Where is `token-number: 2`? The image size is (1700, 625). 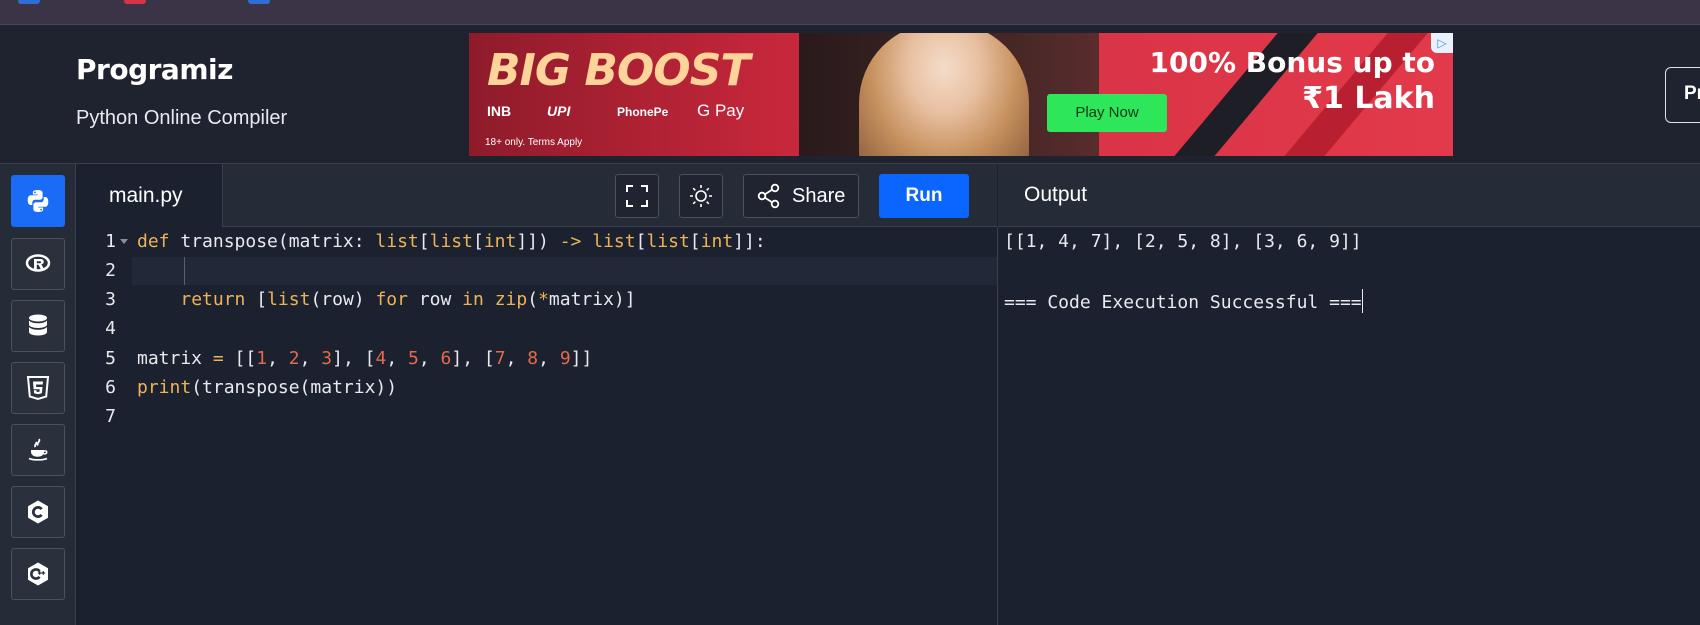
token-number: 2 is located at coordinates (294, 358).